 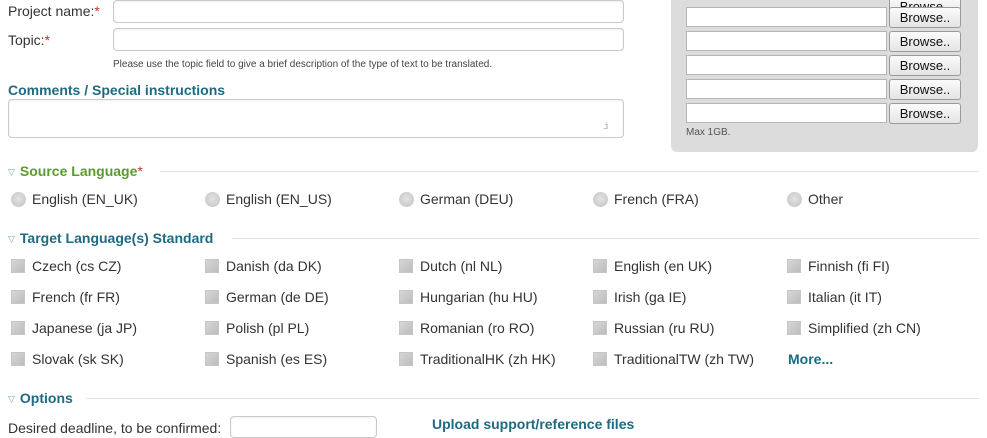 I want to click on target-option-label: Dutch (nl NL), so click(x=461, y=266).